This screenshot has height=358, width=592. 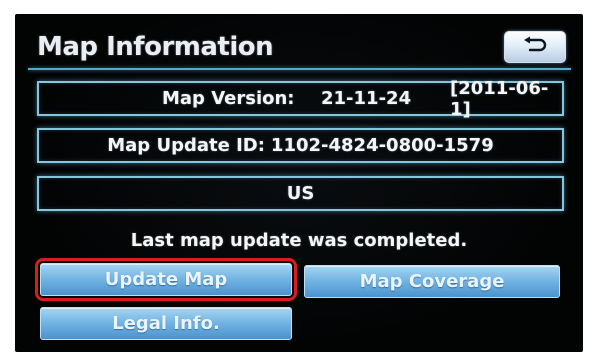 What do you see at coordinates (499, 98) in the screenshot?
I see `map-version-date: [2011-06-1]` at bounding box center [499, 98].